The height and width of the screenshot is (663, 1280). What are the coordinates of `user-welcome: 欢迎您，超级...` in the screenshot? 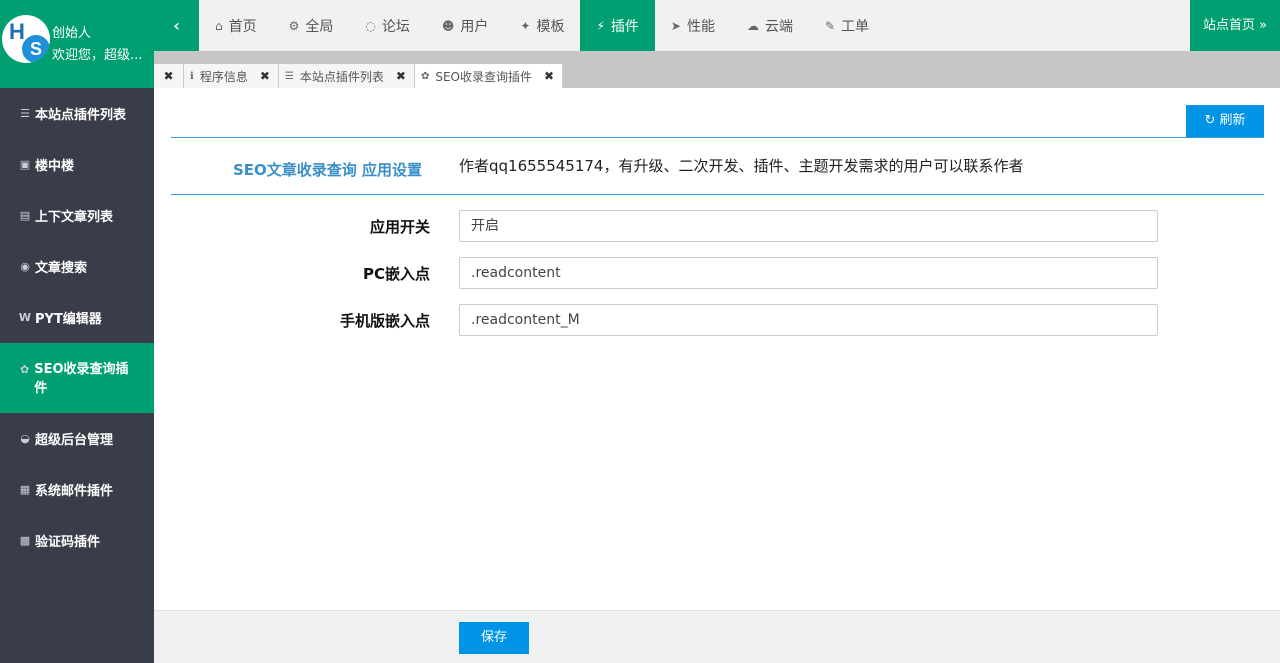 It's located at (97, 53).